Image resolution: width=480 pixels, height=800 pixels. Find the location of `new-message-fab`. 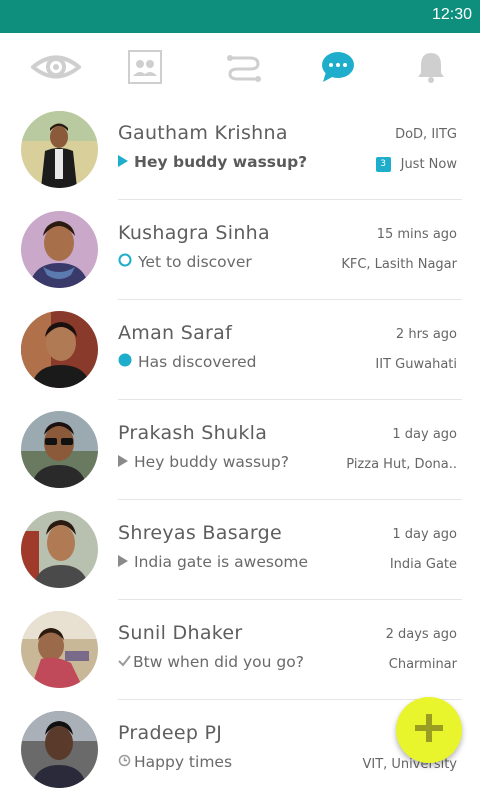

new-message-fab is located at coordinates (429, 730).